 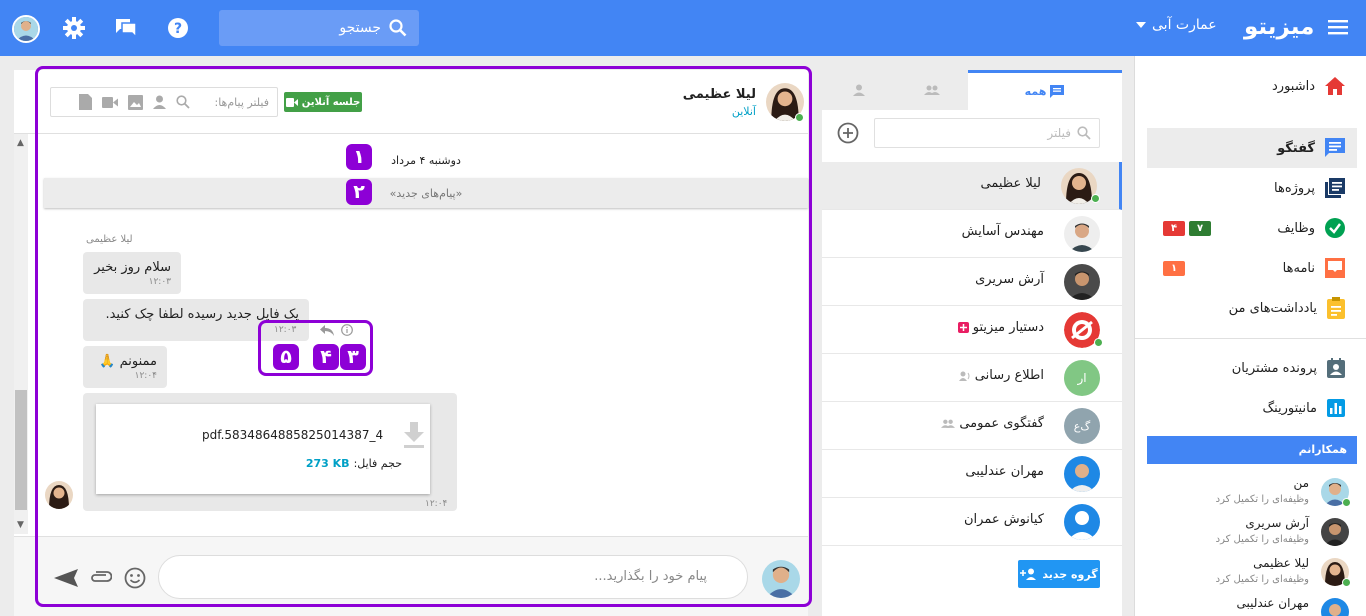 I want to click on conversation-item: مهندس آسایش, so click(x=972, y=234).